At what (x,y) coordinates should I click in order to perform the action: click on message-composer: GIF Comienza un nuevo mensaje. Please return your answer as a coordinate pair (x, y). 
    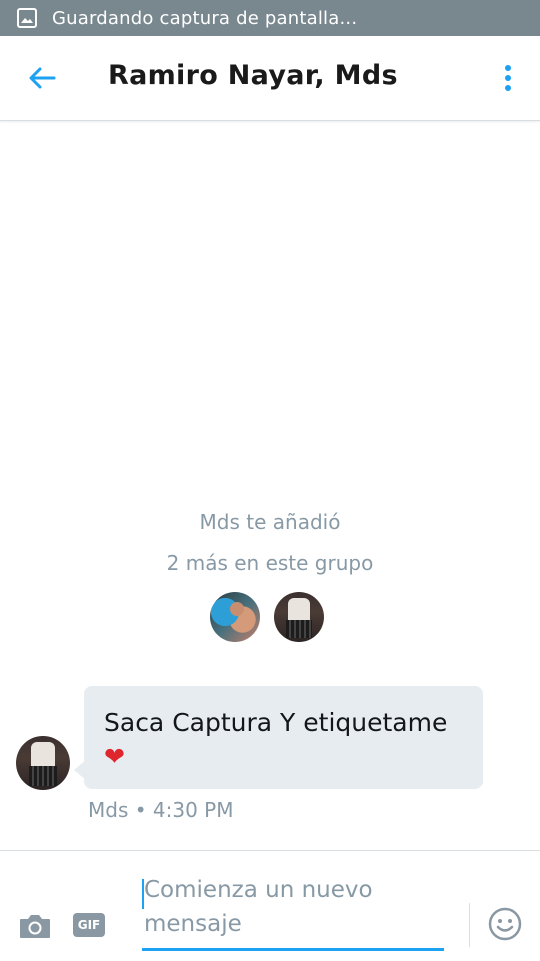
    Looking at the image, I should click on (270, 905).